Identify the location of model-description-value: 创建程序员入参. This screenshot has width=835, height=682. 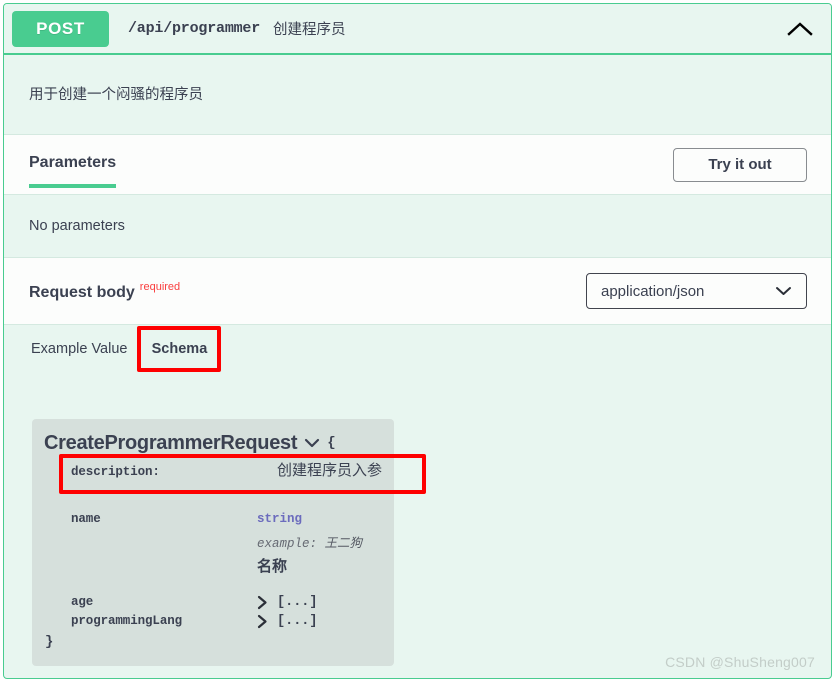
(329, 470).